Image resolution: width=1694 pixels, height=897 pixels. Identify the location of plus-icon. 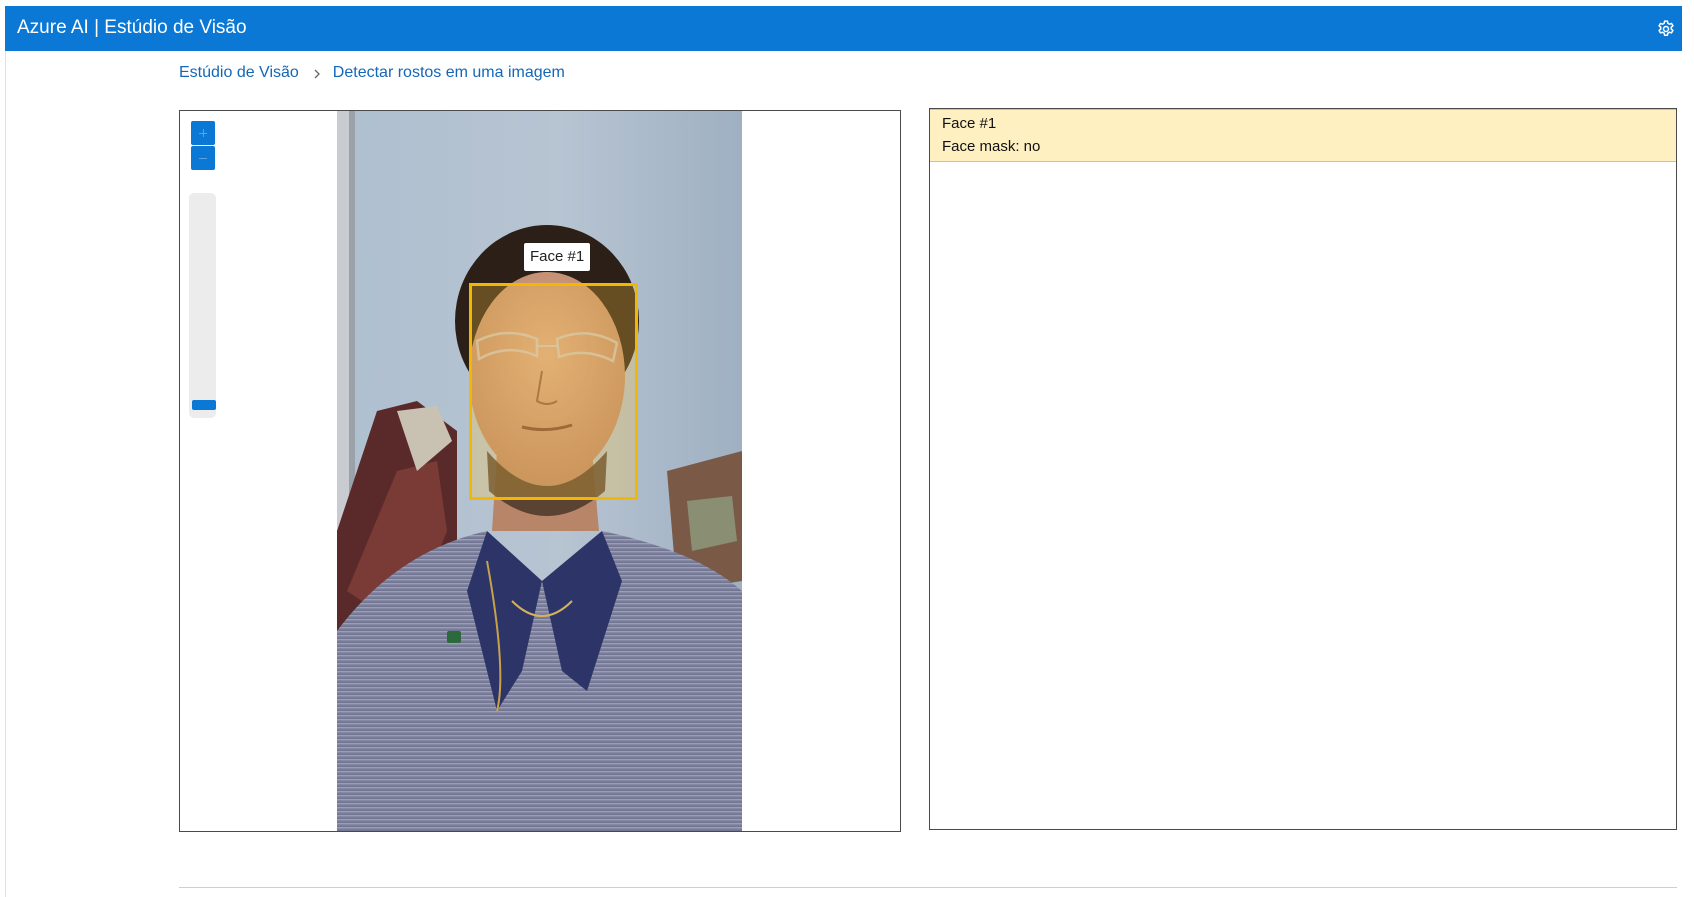
(203, 133).